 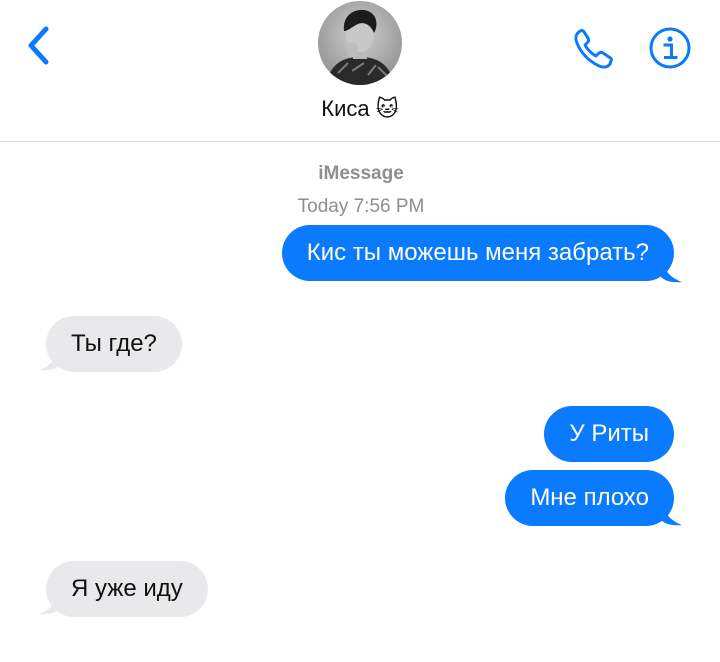 I want to click on chevron-left-icon, so click(x=38, y=45).